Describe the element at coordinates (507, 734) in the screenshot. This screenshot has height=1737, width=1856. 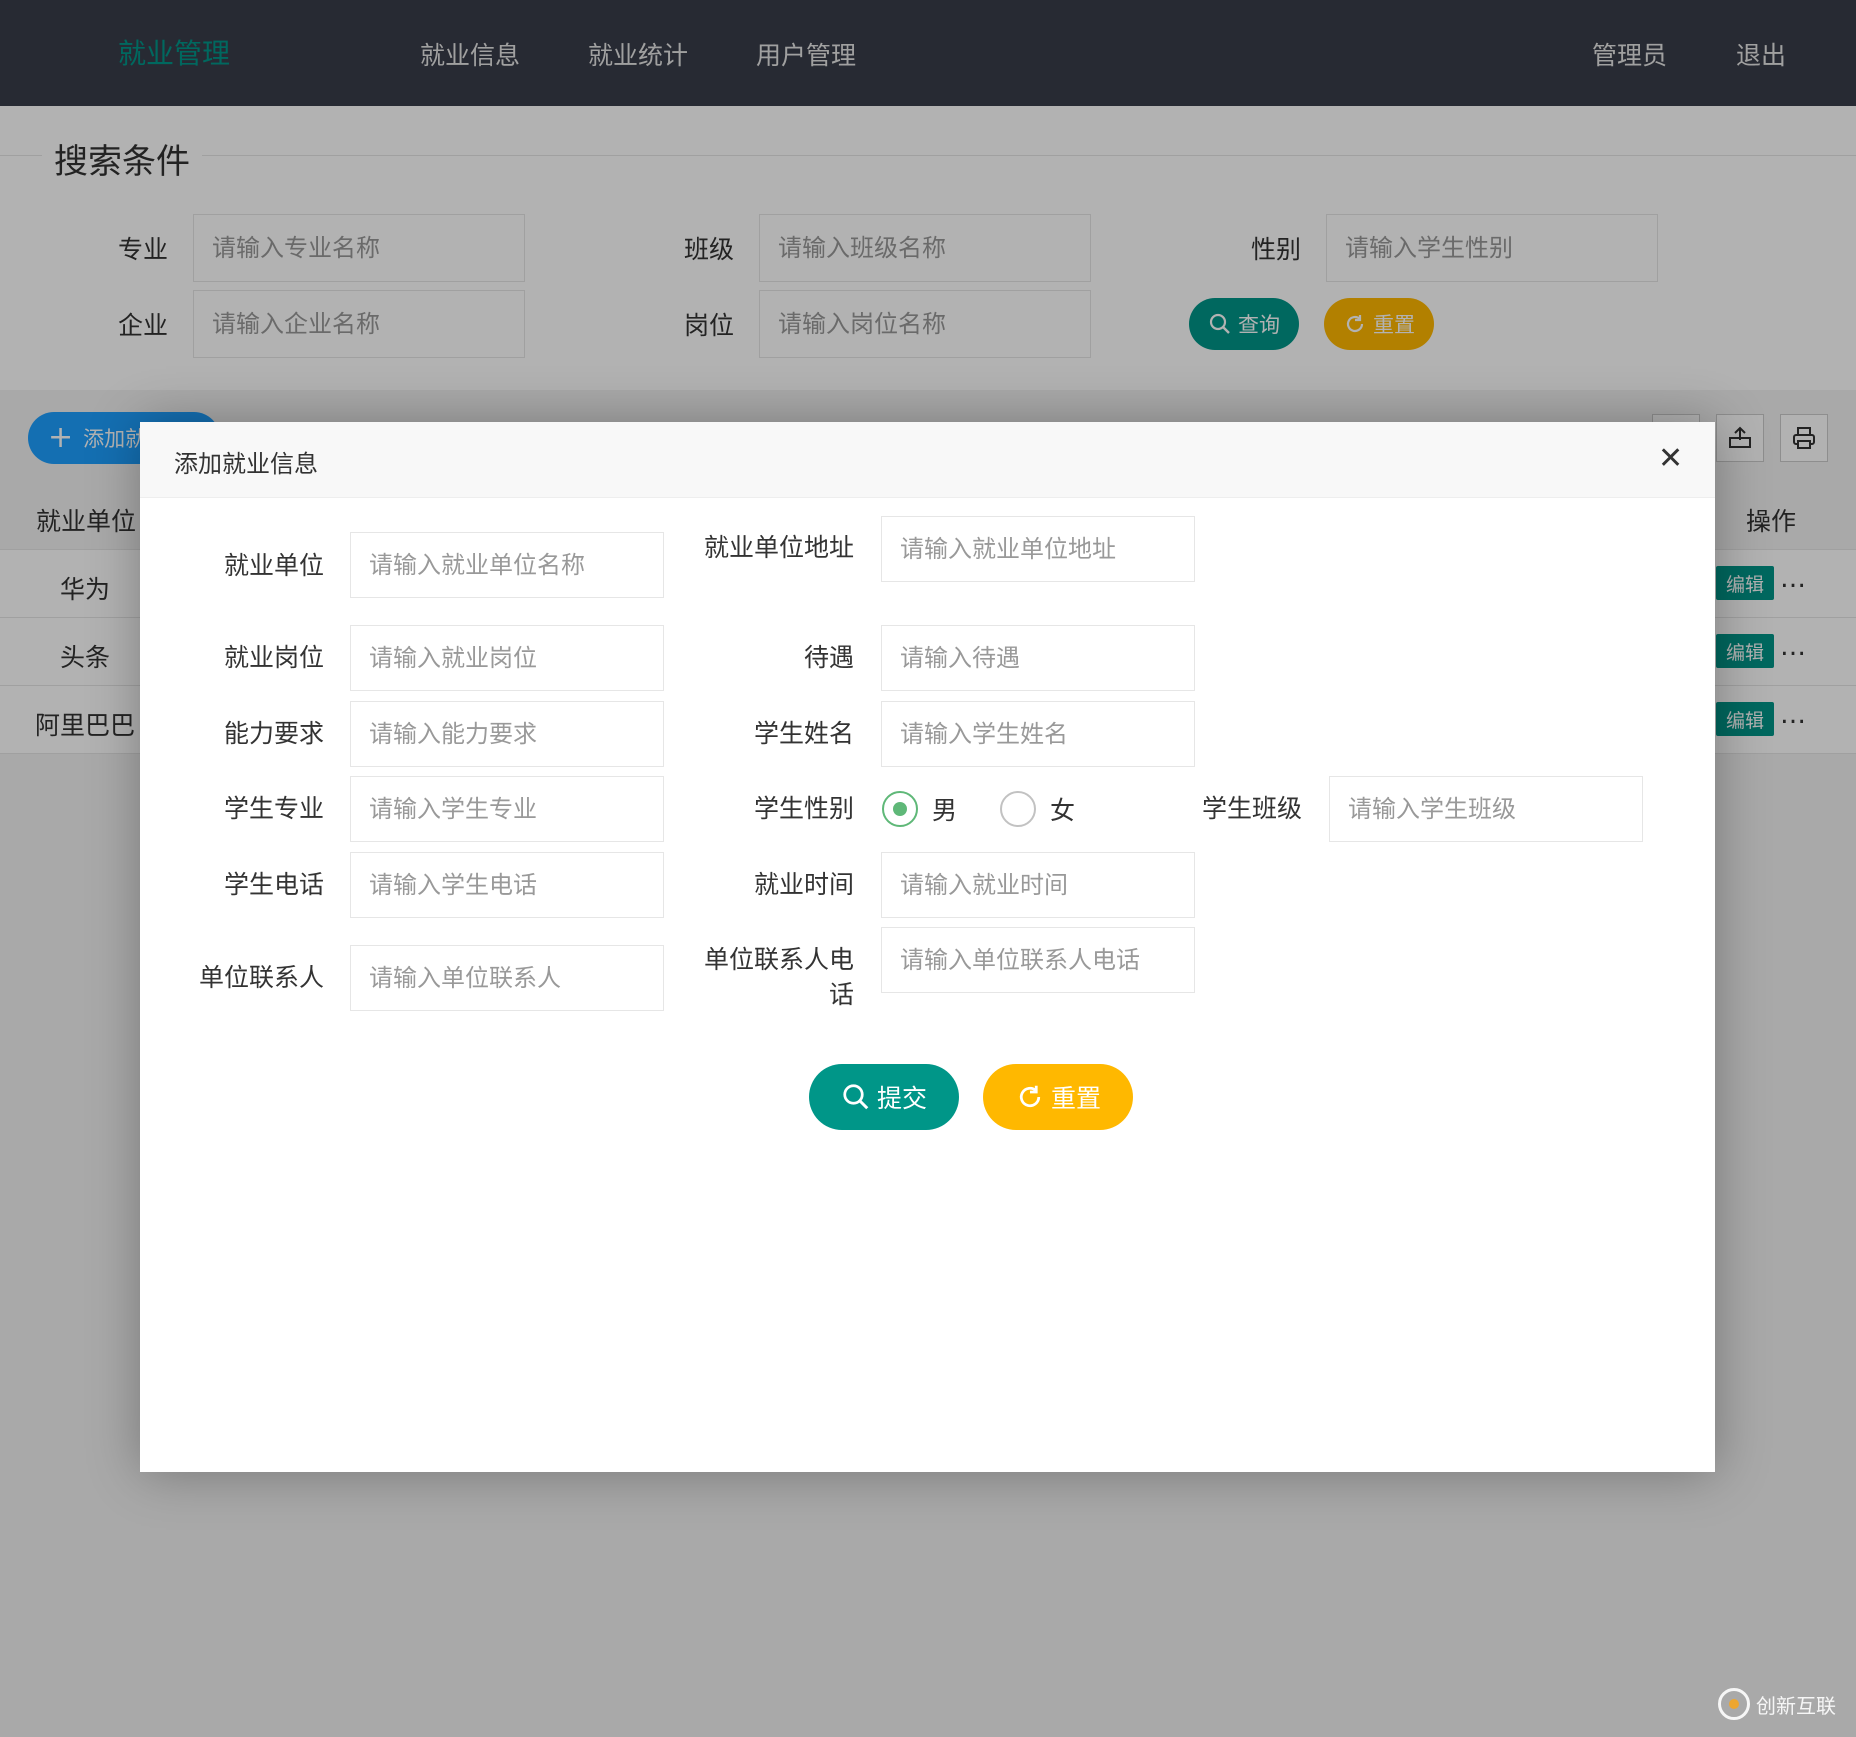
I see `ability-input` at that location.